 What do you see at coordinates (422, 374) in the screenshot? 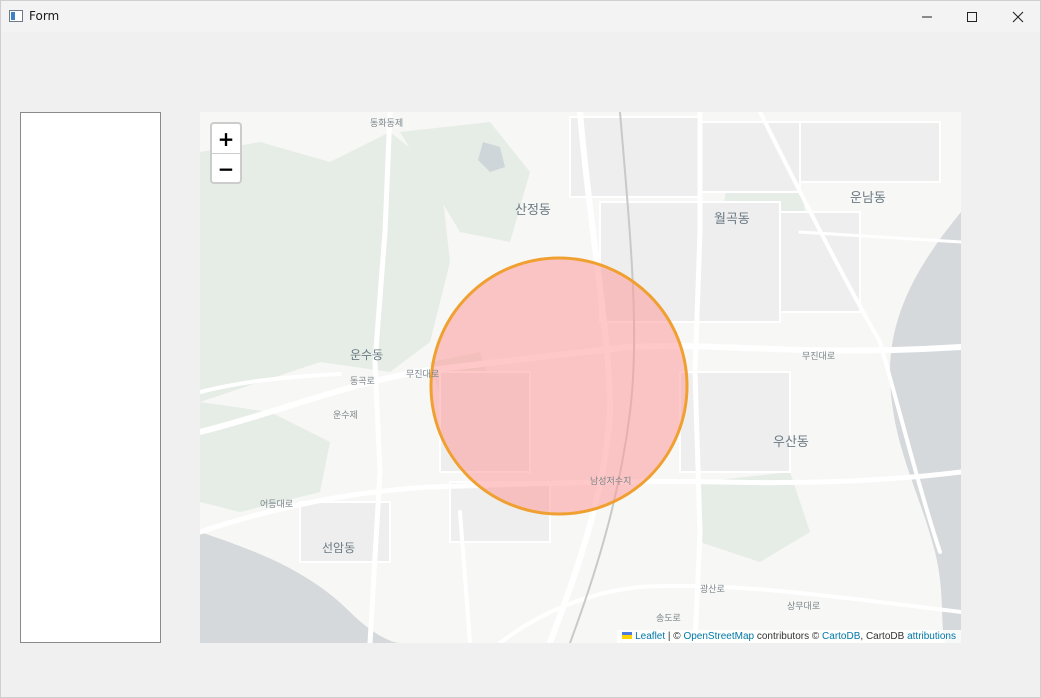
I see `label-mujin1: 무진대로` at bounding box center [422, 374].